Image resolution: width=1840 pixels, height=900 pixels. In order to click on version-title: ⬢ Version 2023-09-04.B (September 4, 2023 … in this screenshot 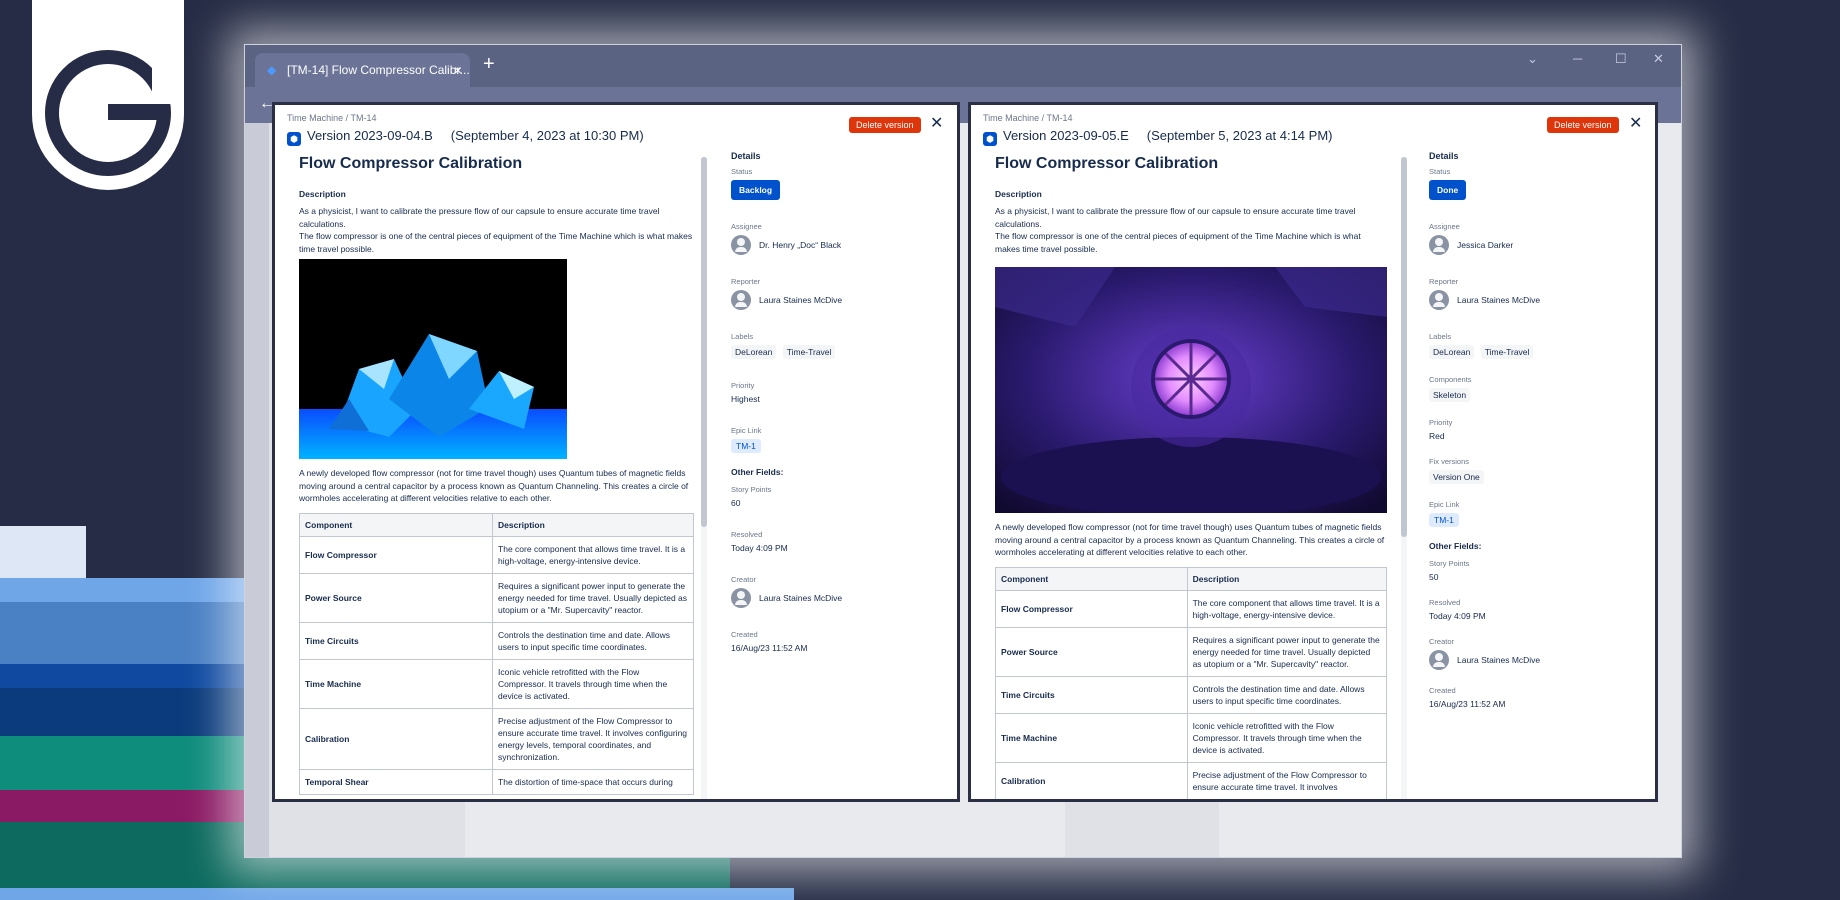, I will do `click(465, 137)`.